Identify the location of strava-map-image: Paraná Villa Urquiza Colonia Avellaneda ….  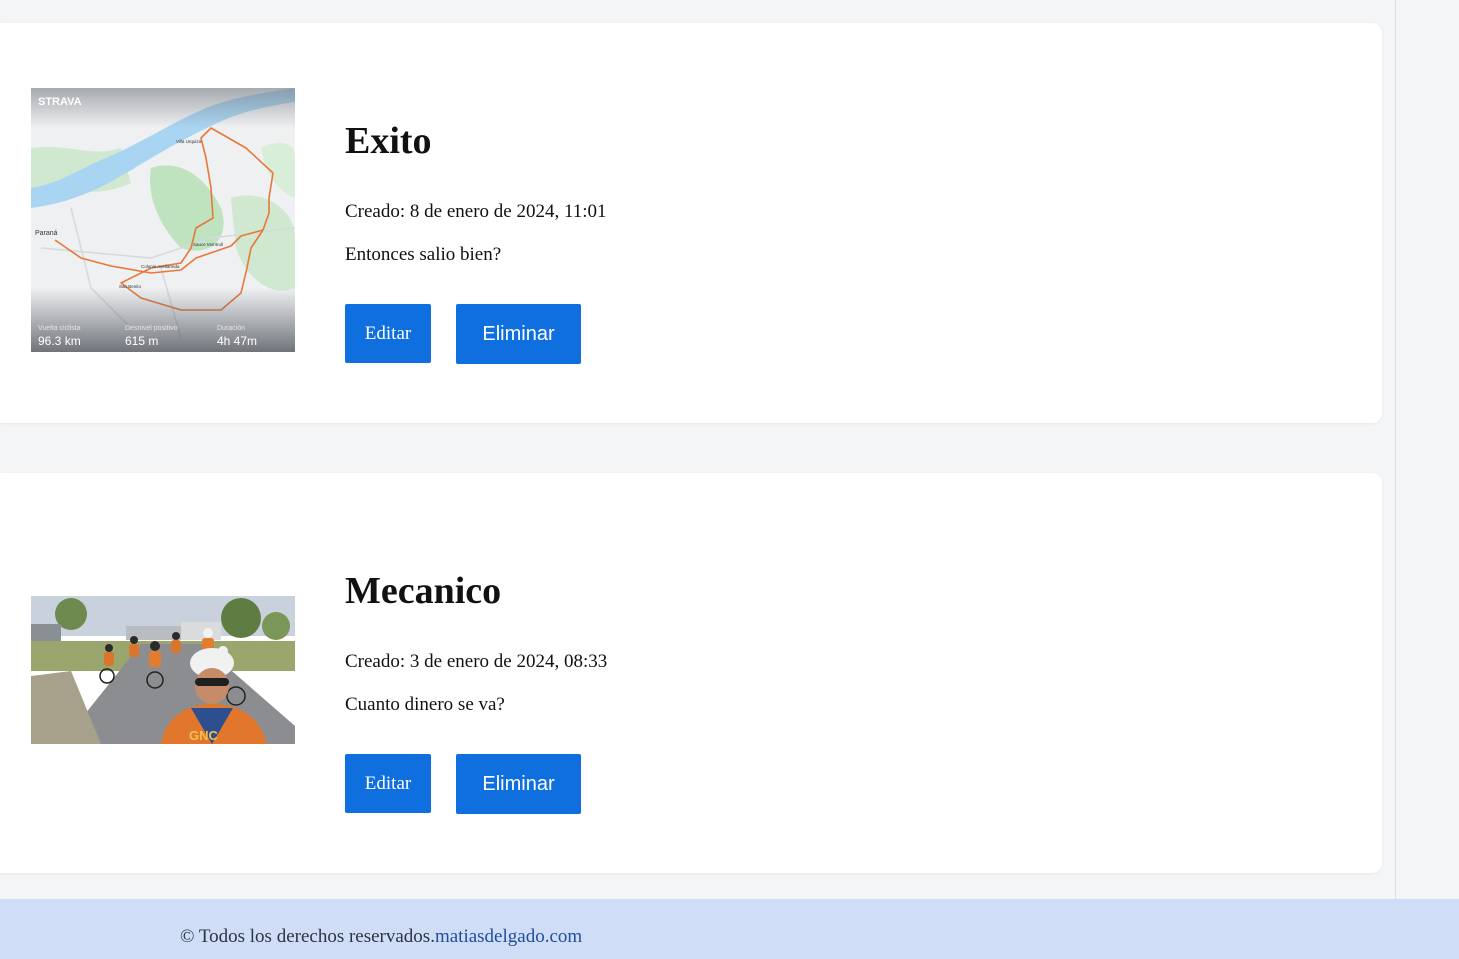
(163, 220).